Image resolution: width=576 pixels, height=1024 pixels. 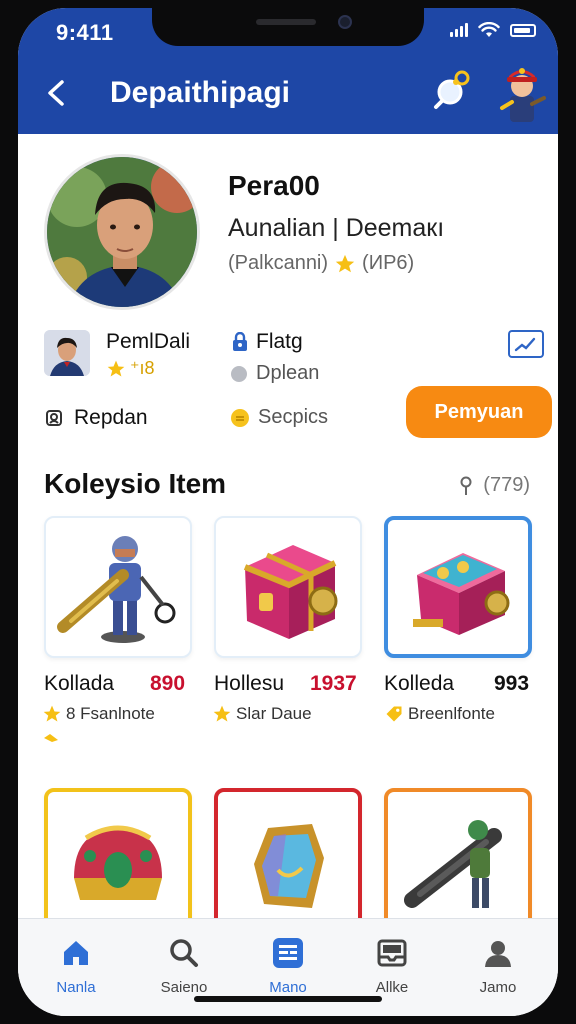 I want to click on item-subtitle: 8 Fsanlnote, so click(x=98, y=714).